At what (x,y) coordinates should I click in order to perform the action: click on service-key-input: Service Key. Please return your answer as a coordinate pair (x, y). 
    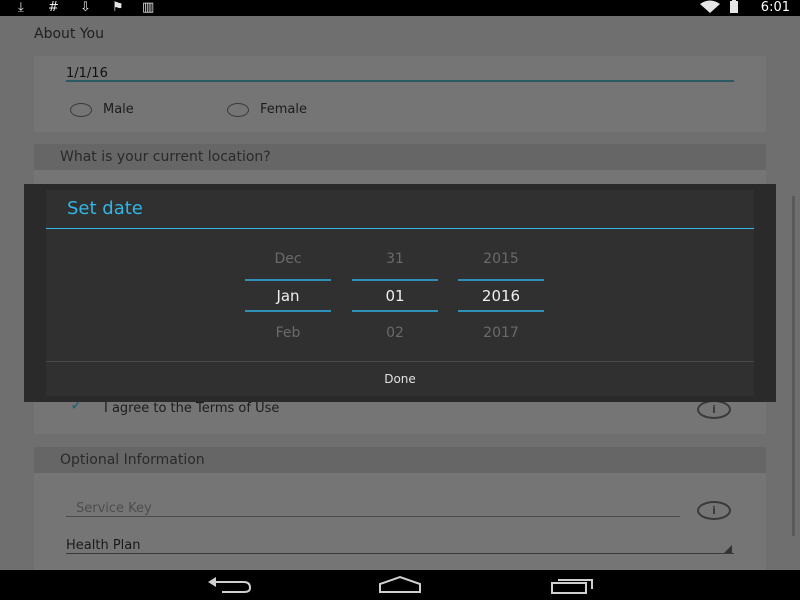
    Looking at the image, I should click on (114, 508).